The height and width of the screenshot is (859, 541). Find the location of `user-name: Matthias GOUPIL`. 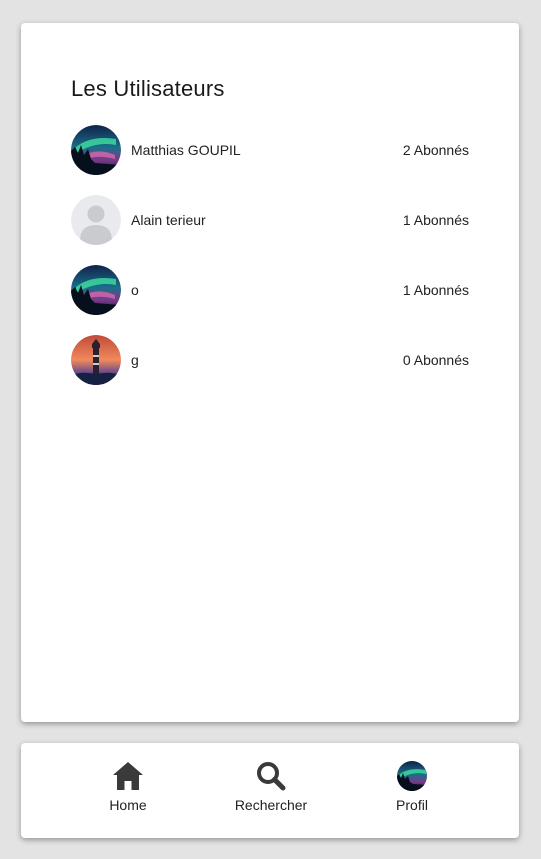

user-name: Matthias GOUPIL is located at coordinates (267, 150).